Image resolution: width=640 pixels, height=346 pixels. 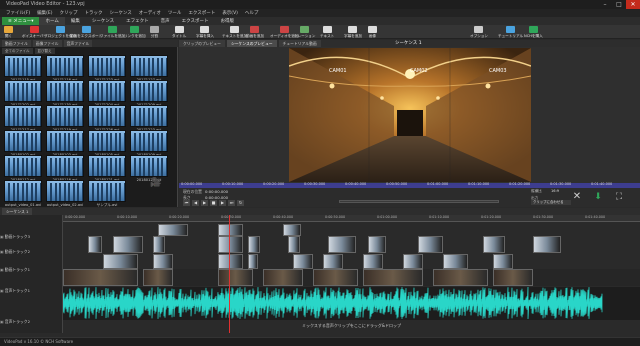 What do you see at coordinates (31, 322) in the screenshot?
I see `track-header: ▣ 音声トラック2` at bounding box center [31, 322].